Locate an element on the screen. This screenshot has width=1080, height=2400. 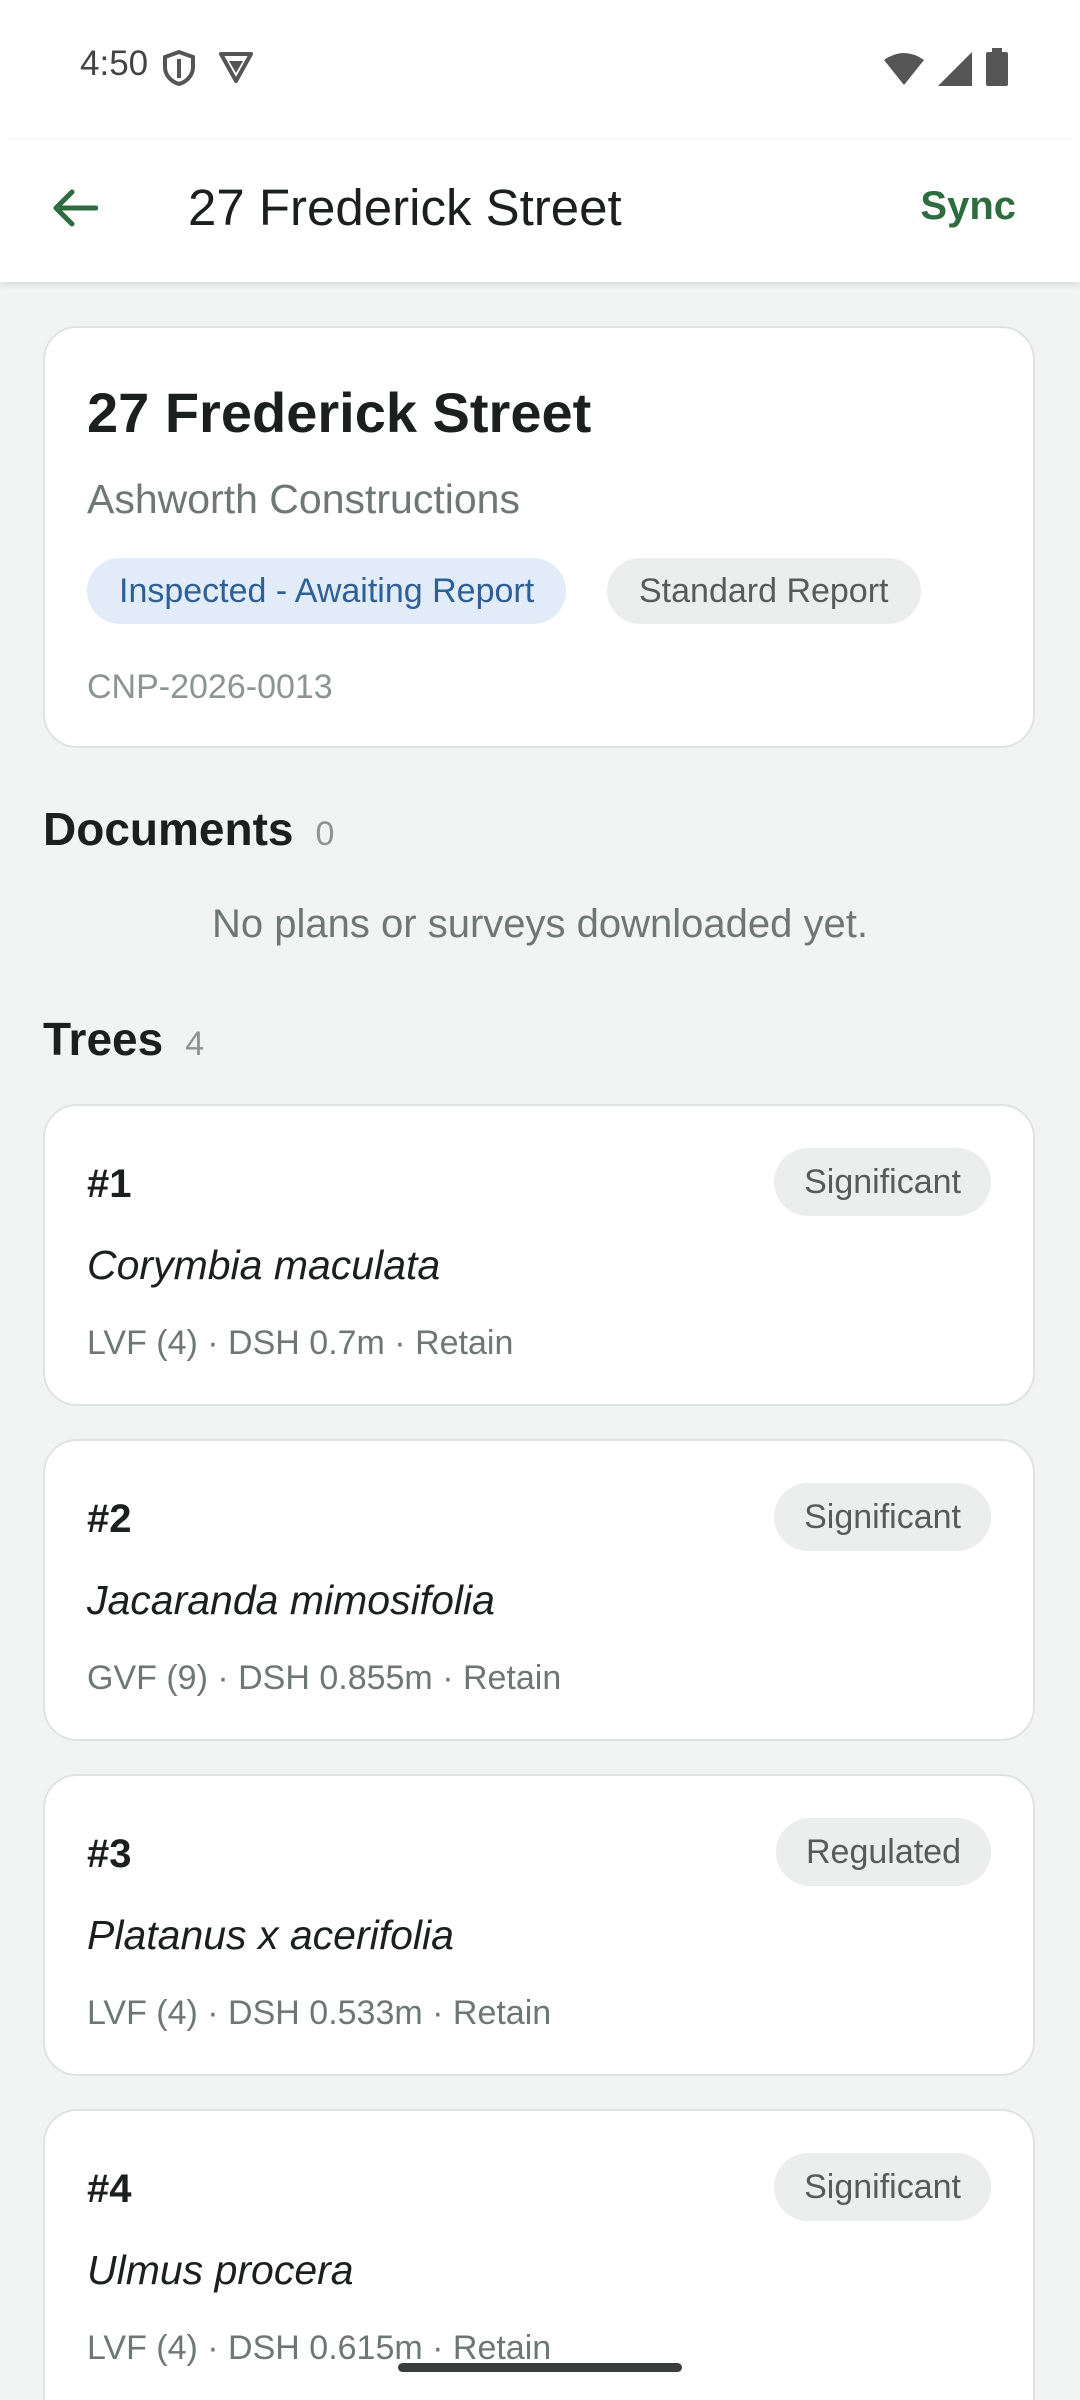
documents-heading: Documents 0 is located at coordinates (188, 829).